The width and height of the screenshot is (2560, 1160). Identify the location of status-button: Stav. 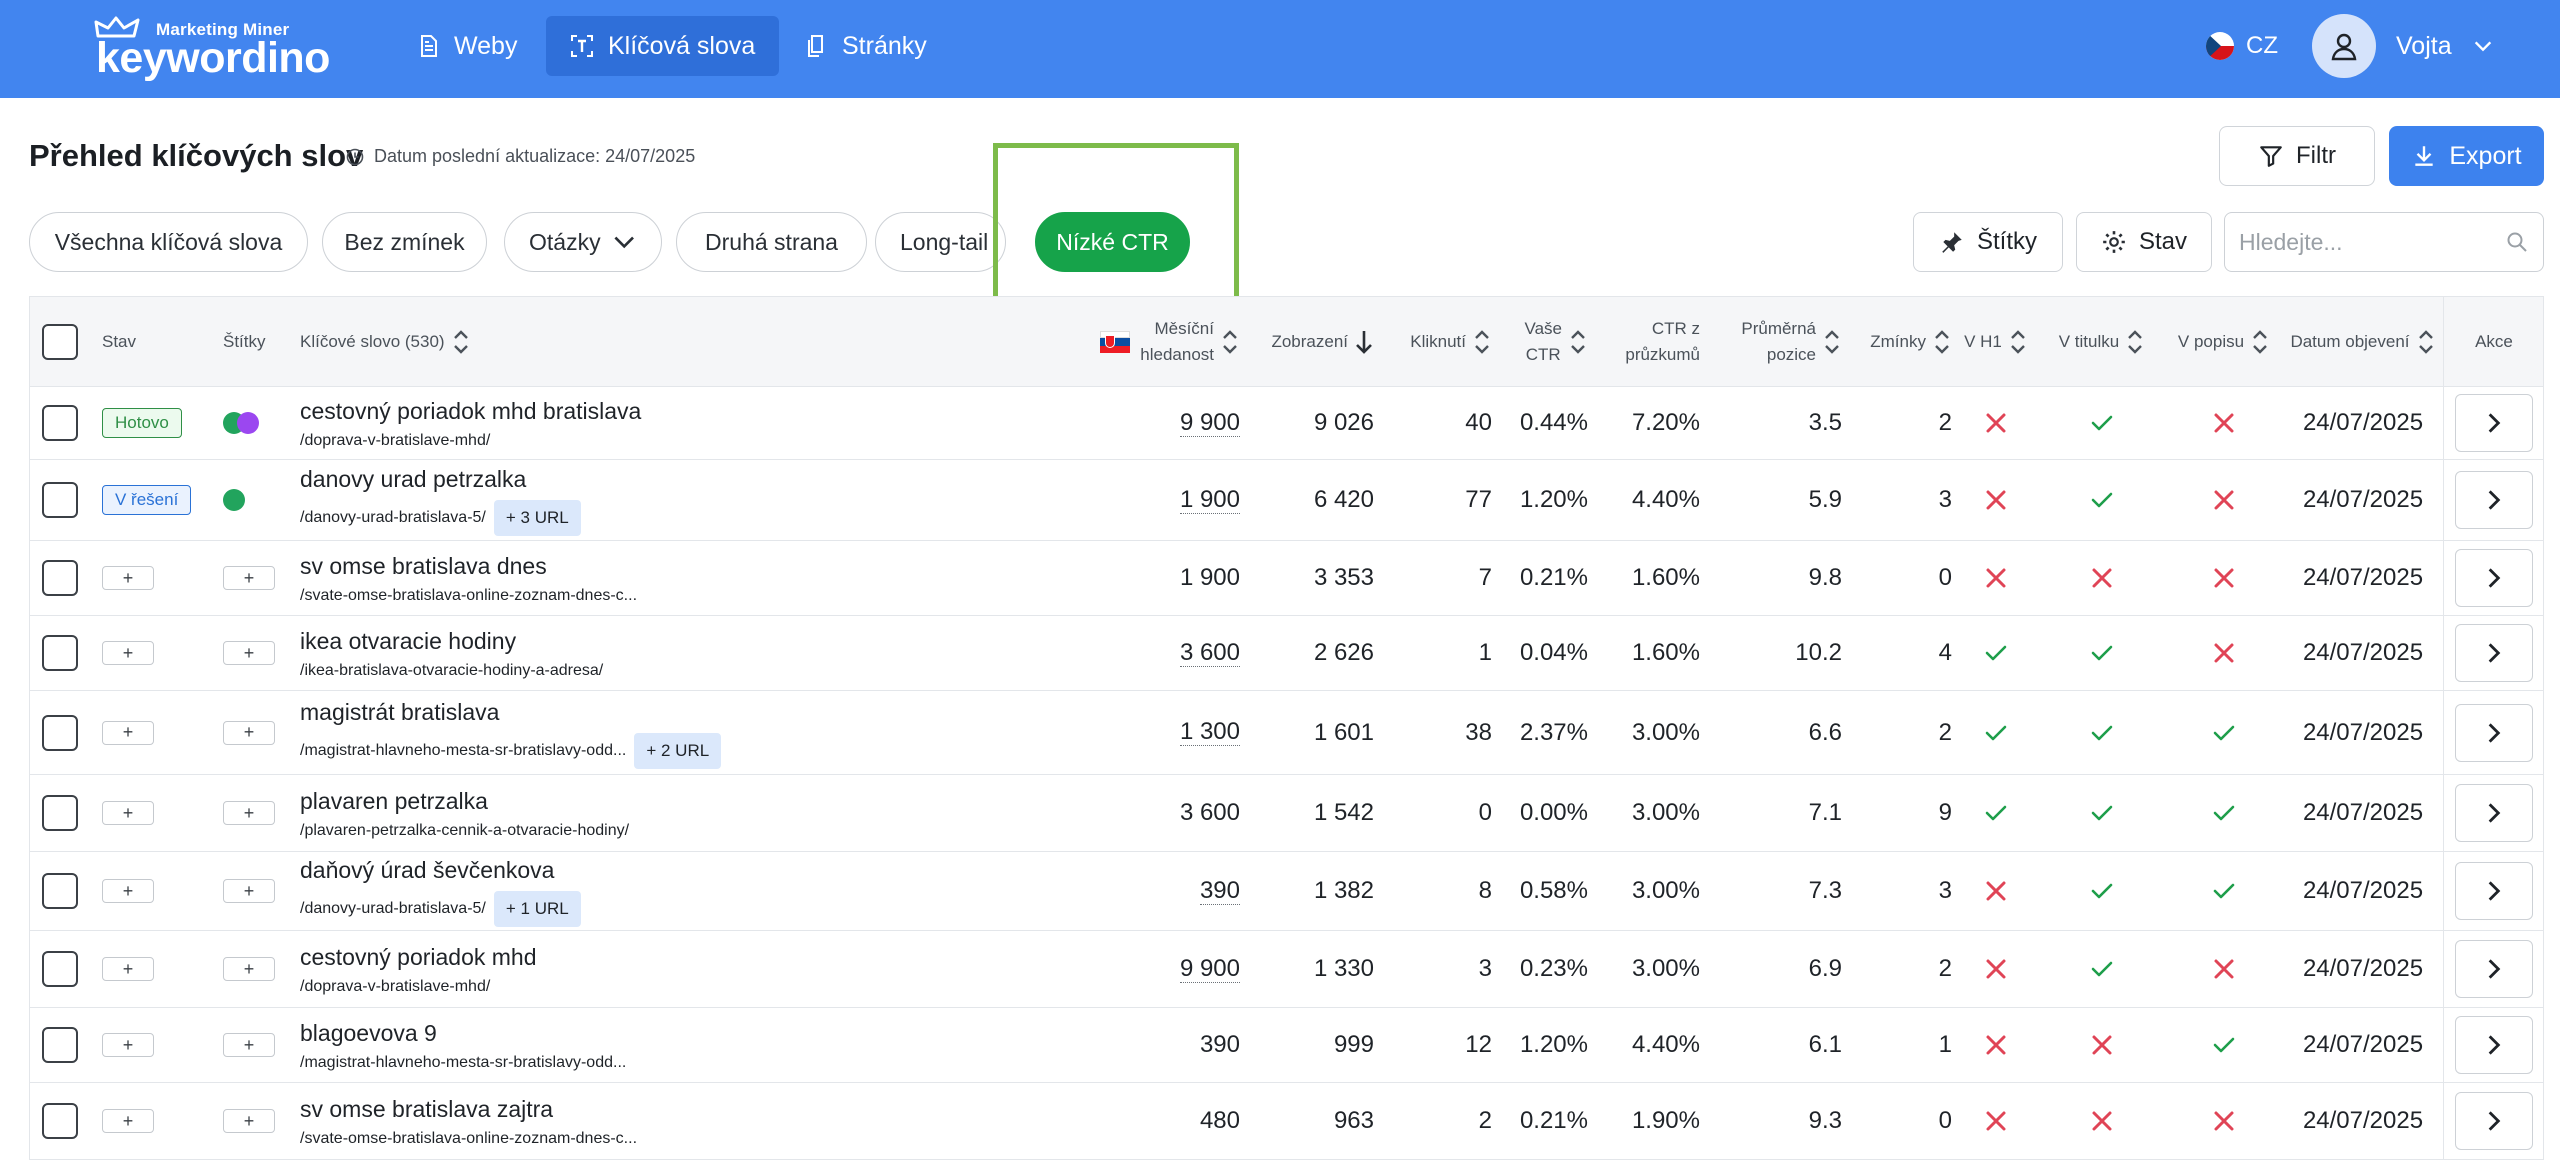
(2144, 242).